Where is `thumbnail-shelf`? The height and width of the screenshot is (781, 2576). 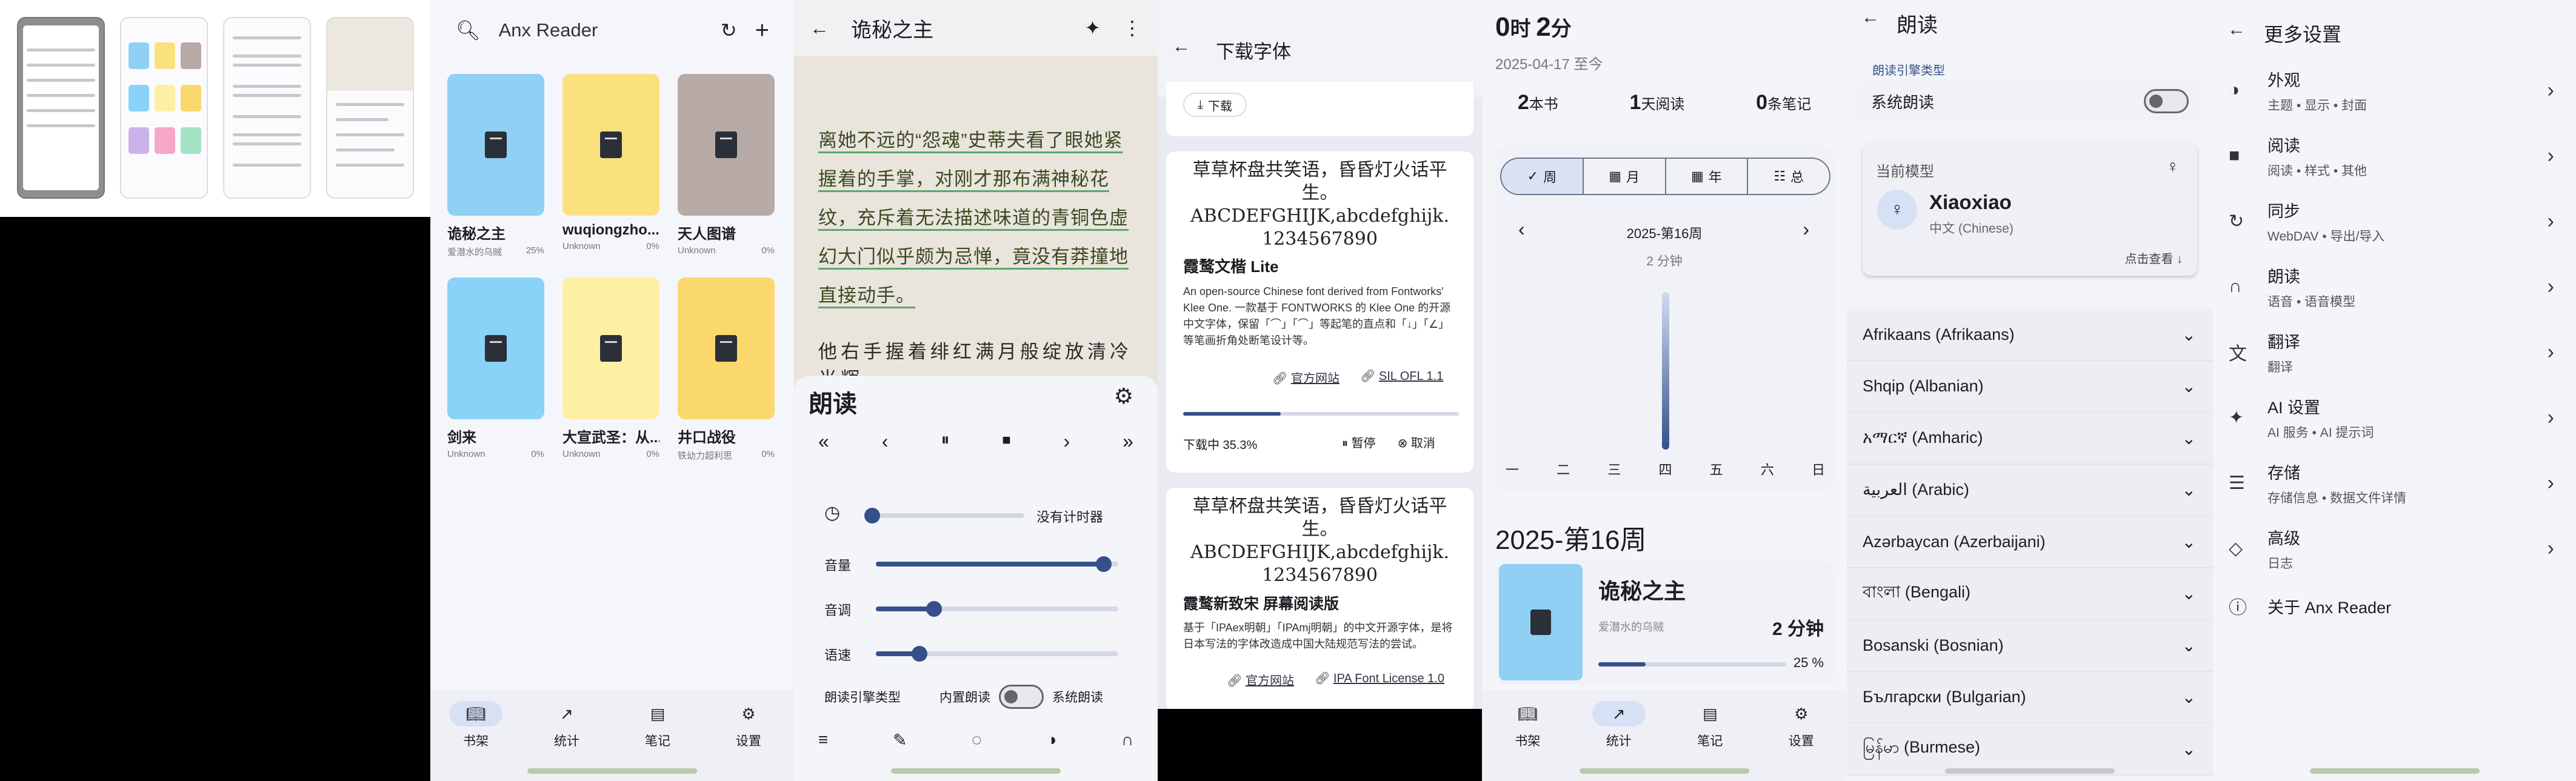 thumbnail-shelf is located at coordinates (164, 108).